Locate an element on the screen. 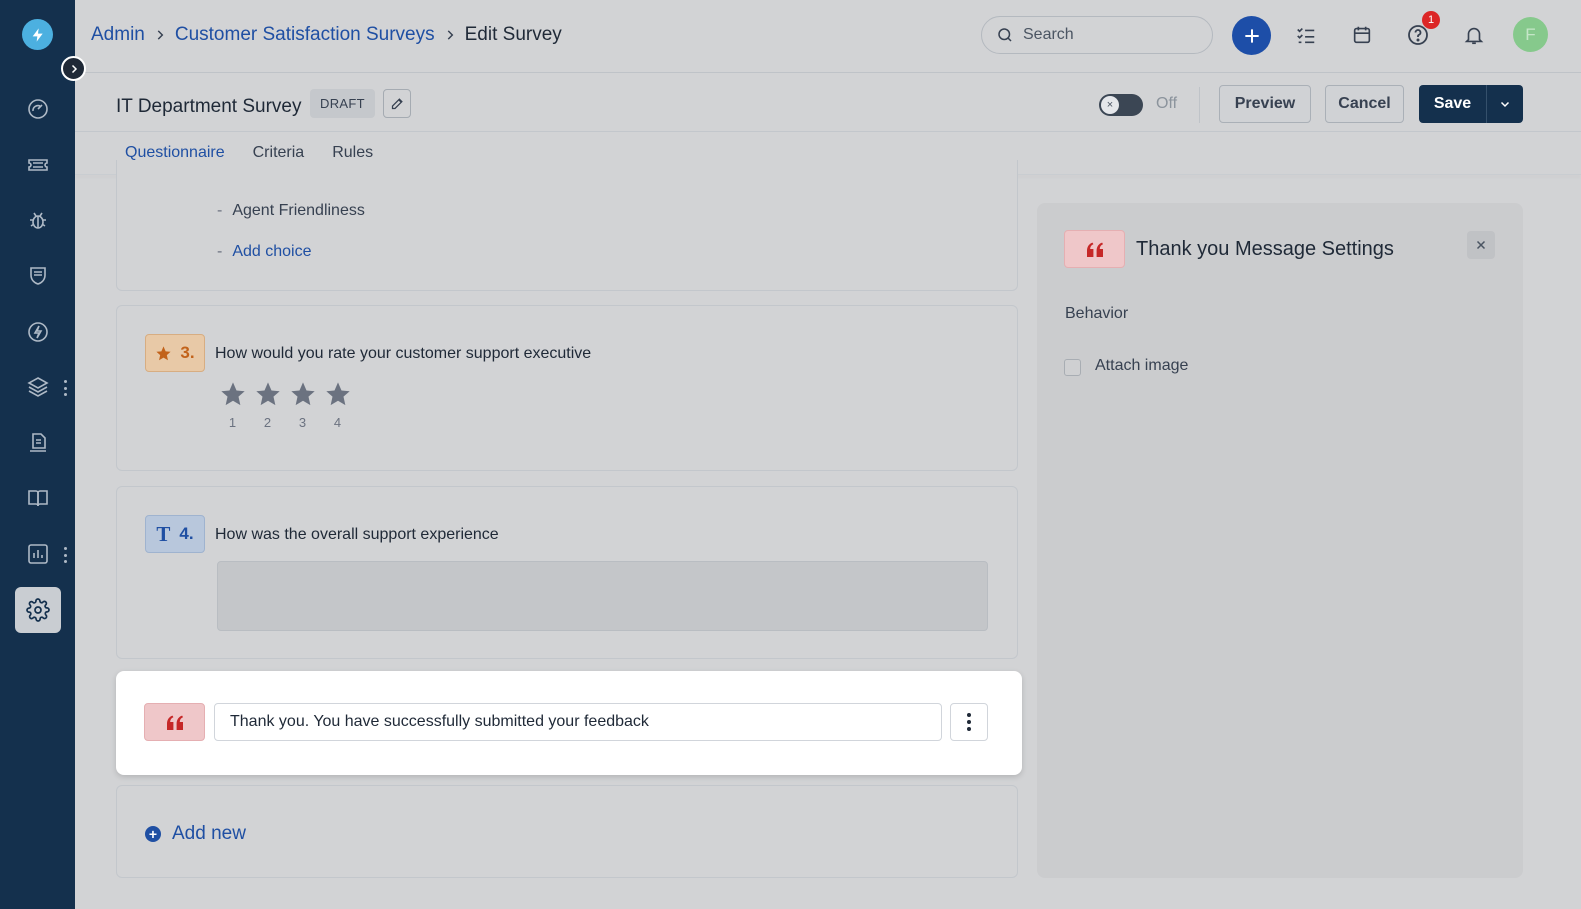 Image resolution: width=1581 pixels, height=909 pixels. close-icon: × is located at coordinates (1110, 105).